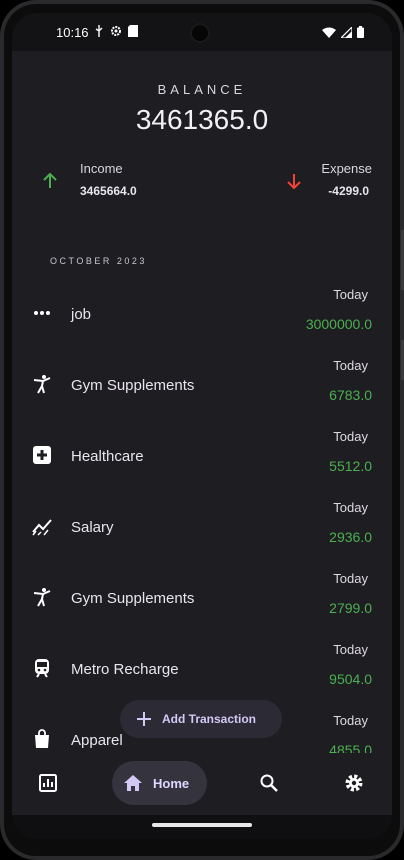 The height and width of the screenshot is (860, 404). I want to click on settings-gear-icon, so click(116, 30).